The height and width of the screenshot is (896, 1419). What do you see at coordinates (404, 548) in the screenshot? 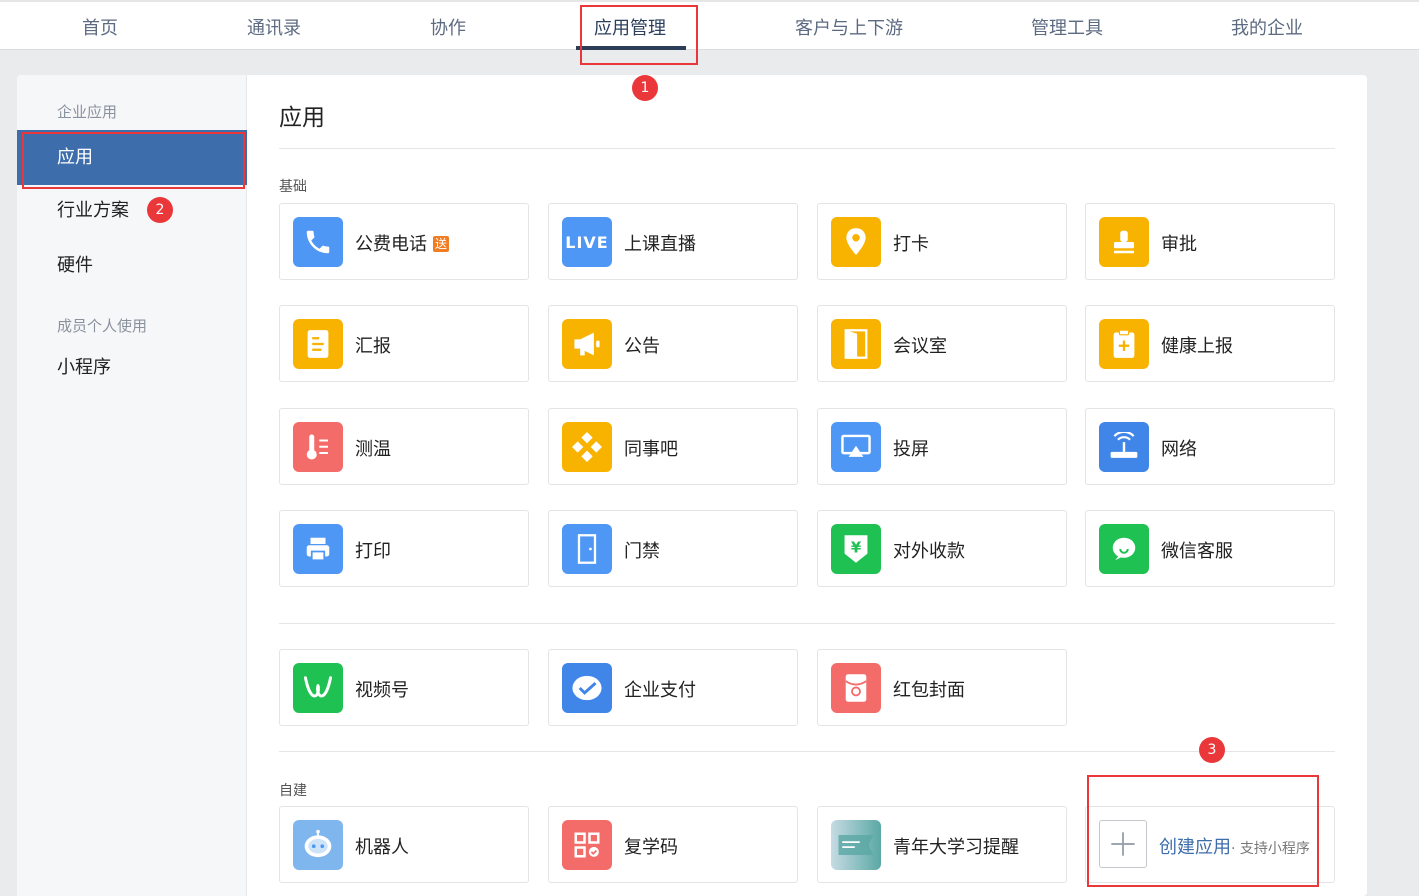
I see `app-card-print: 打印` at bounding box center [404, 548].